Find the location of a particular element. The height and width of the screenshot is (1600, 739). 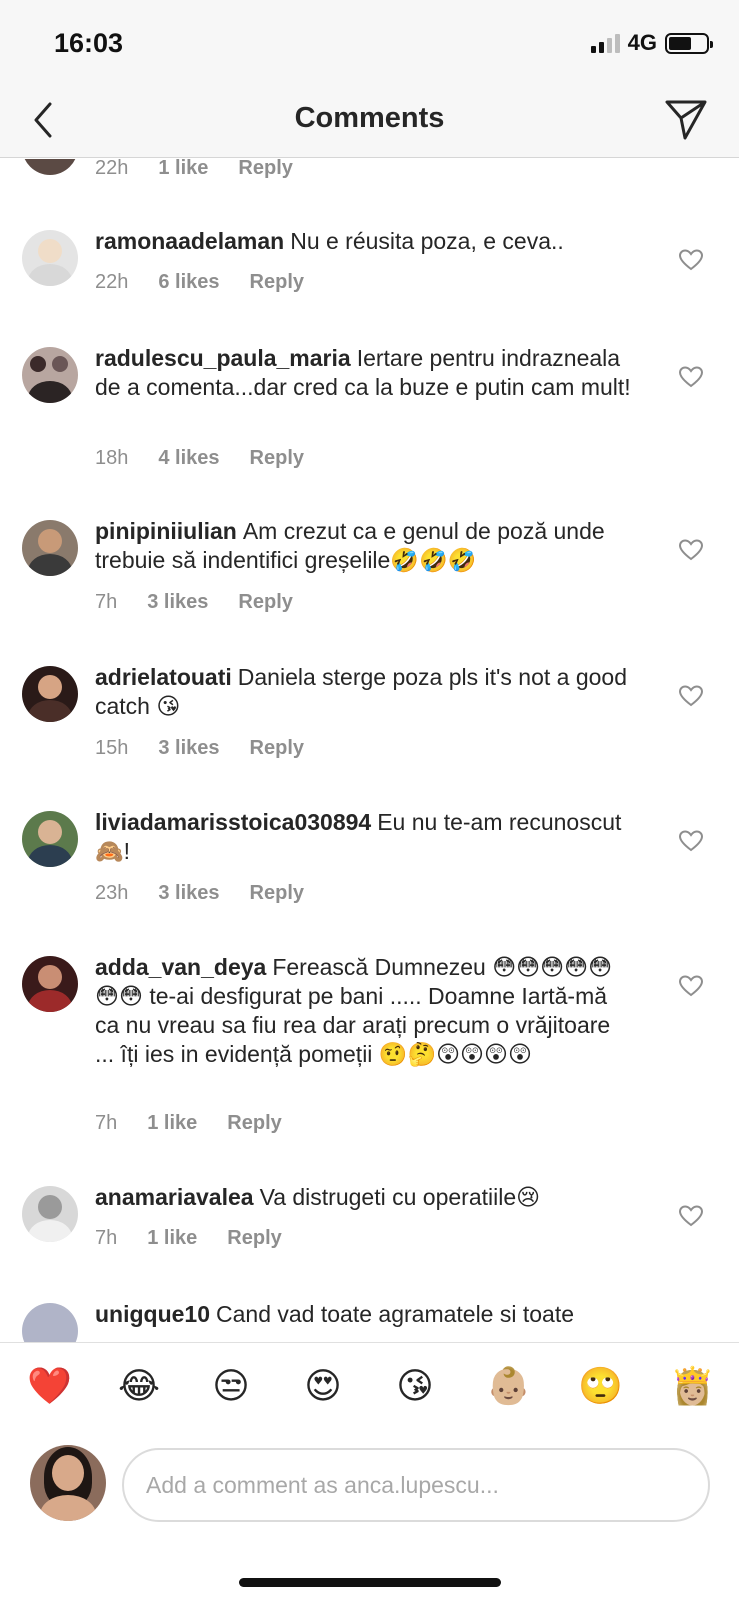

add-comment-input is located at coordinates (416, 1485).